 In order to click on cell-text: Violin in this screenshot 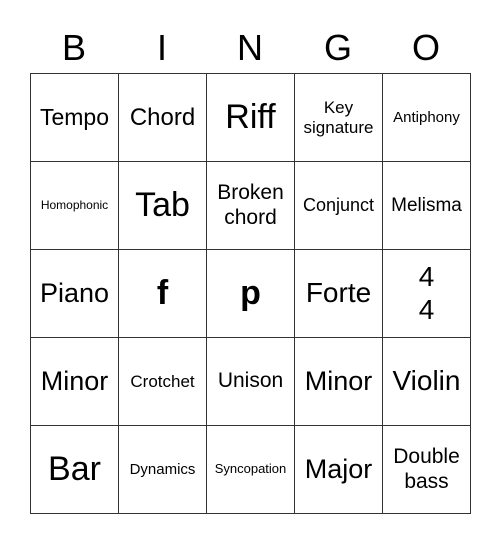, I will do `click(426, 381)`.